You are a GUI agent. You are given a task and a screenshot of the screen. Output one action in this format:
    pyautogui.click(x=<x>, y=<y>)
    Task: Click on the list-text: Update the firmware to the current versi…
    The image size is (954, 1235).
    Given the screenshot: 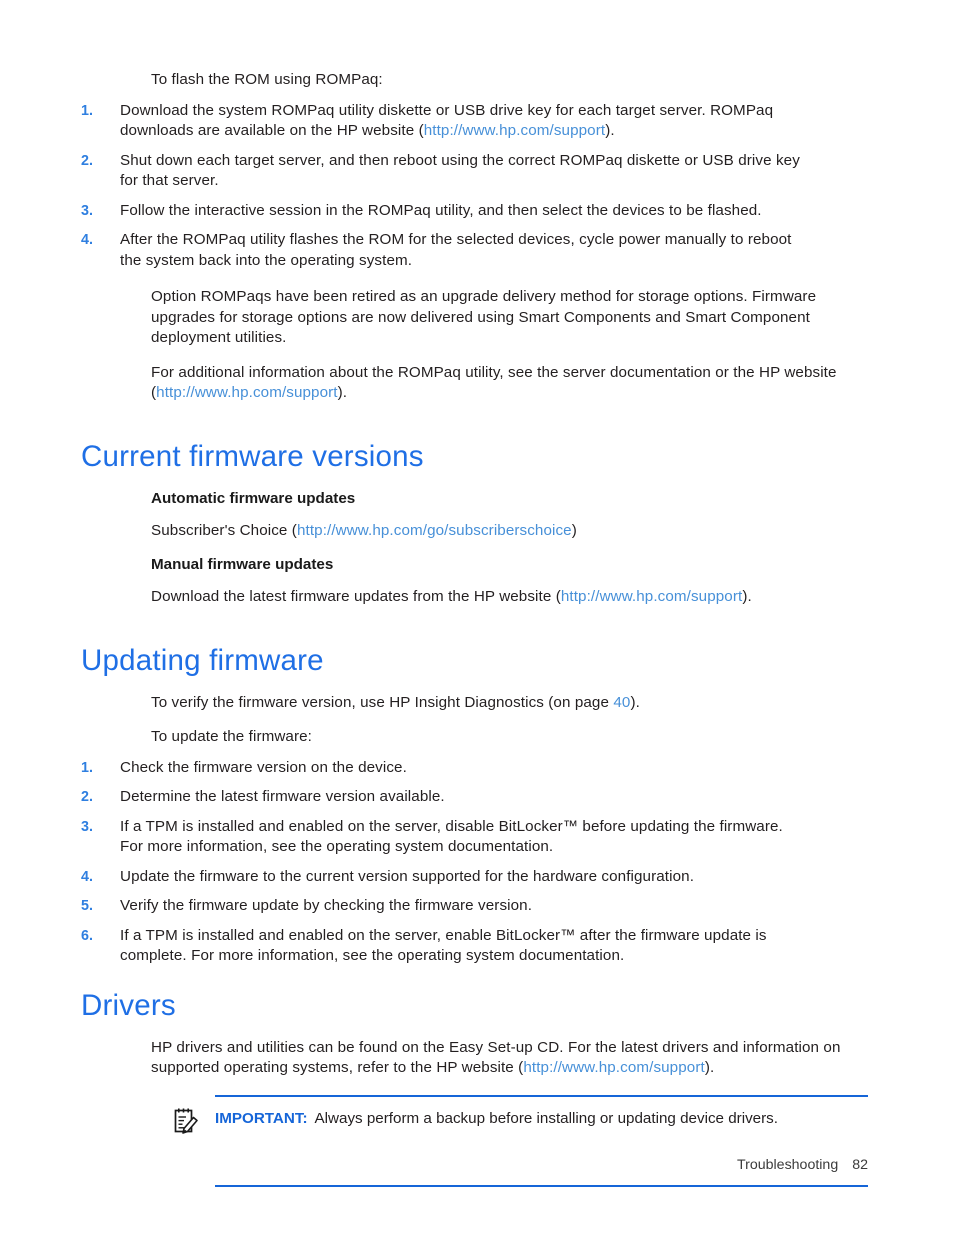 What is the action you would take?
    pyautogui.click(x=407, y=876)
    